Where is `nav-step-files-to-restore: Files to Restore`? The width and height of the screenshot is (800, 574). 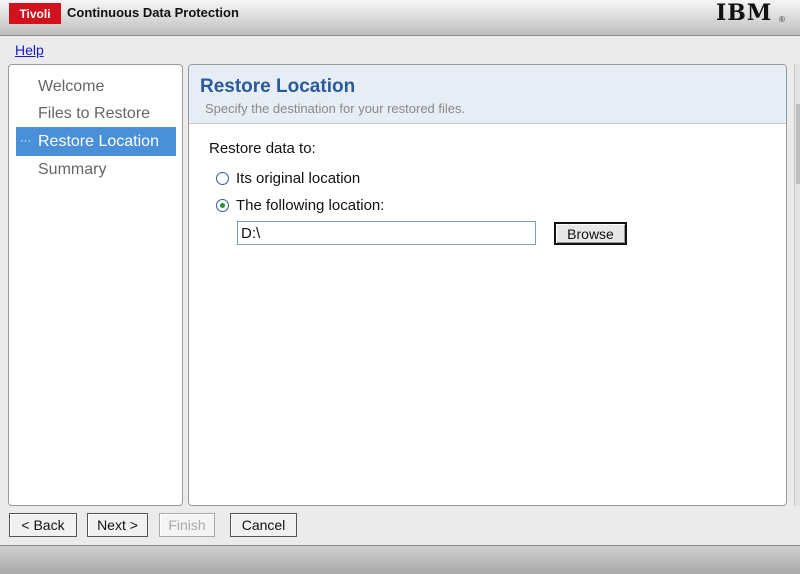
nav-step-files-to-restore: Files to Restore is located at coordinates (96, 113).